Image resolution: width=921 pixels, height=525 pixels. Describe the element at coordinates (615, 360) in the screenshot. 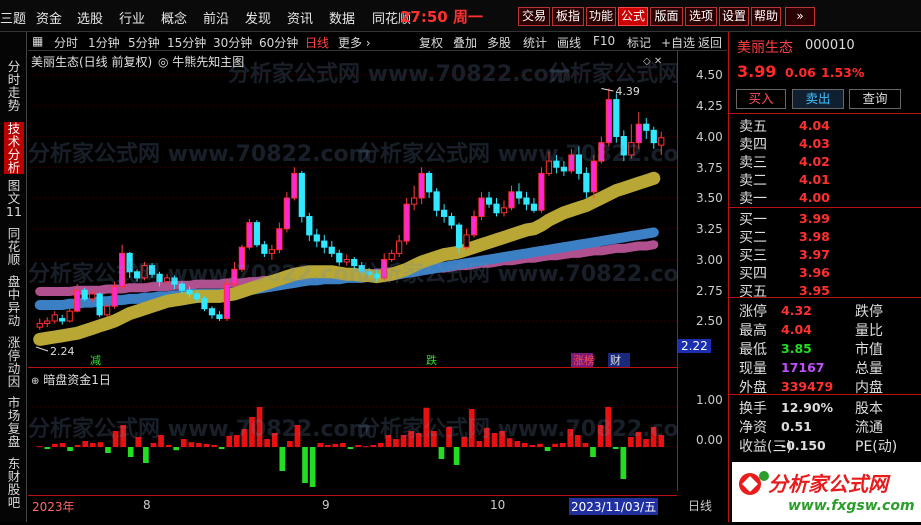

I see `event-mark: 财` at that location.